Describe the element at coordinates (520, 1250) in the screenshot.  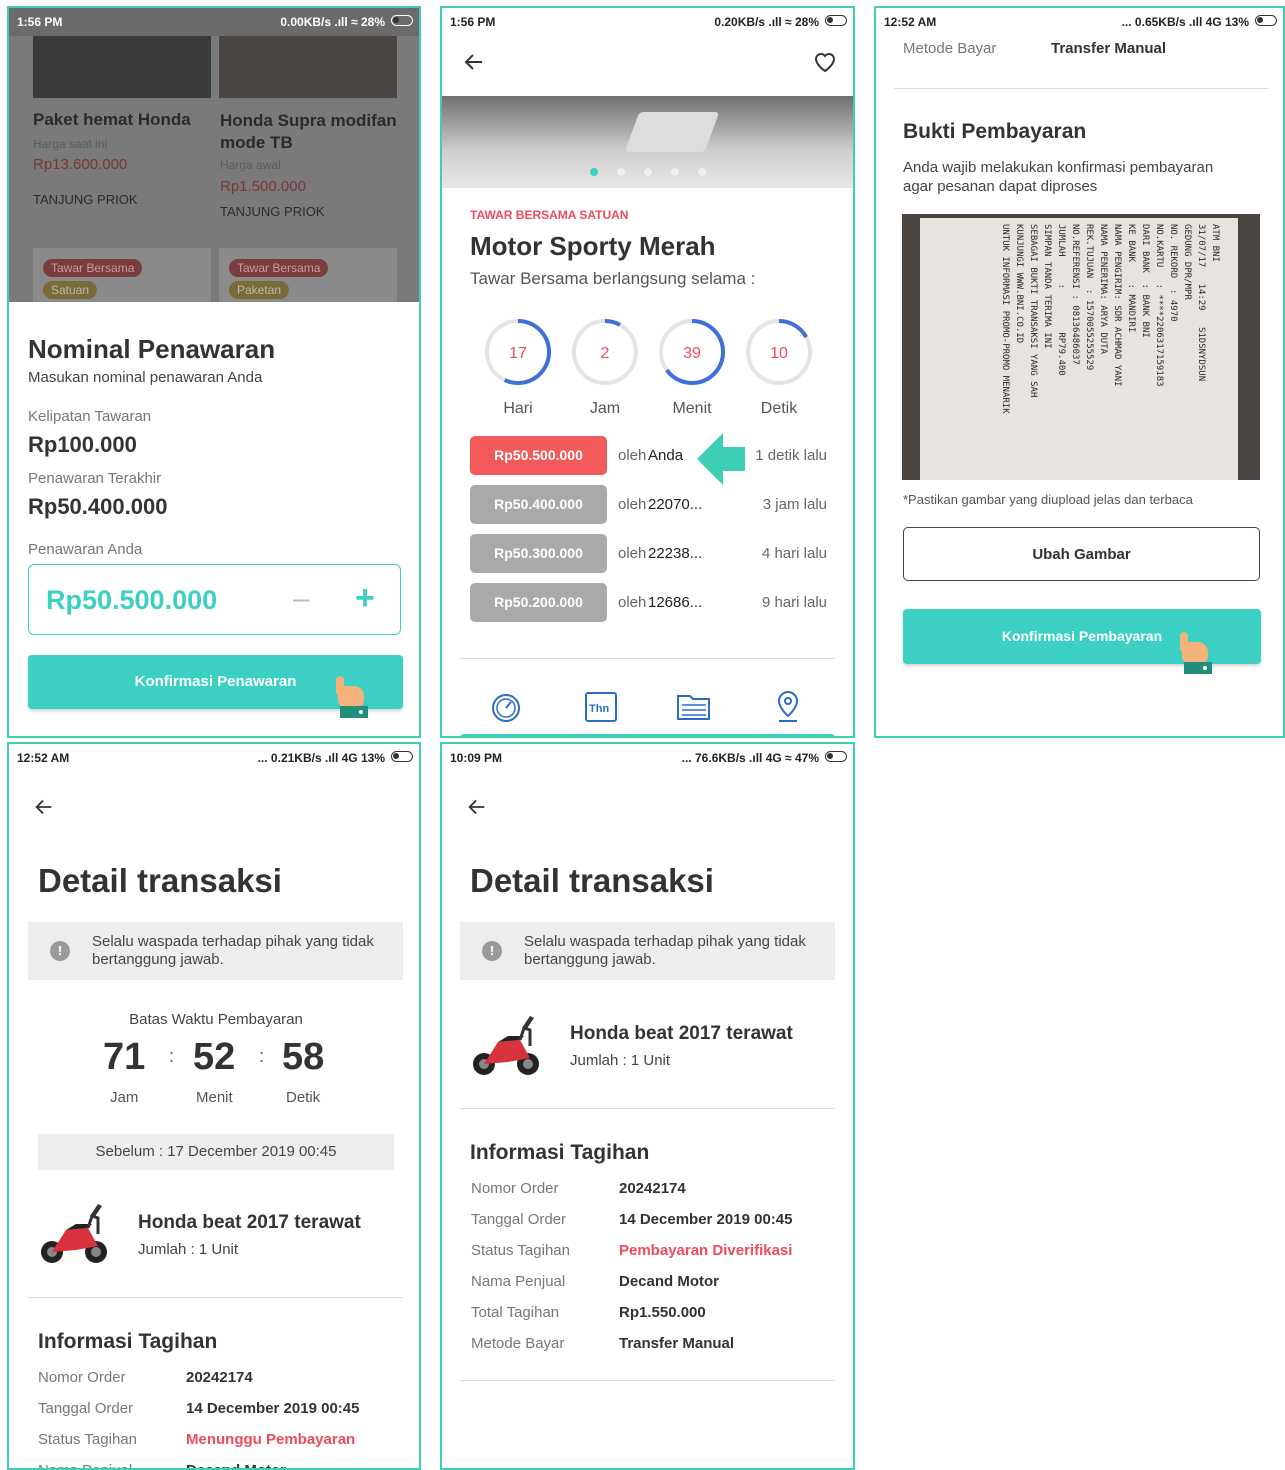
I see `billing-label: Status Tagihan` at that location.